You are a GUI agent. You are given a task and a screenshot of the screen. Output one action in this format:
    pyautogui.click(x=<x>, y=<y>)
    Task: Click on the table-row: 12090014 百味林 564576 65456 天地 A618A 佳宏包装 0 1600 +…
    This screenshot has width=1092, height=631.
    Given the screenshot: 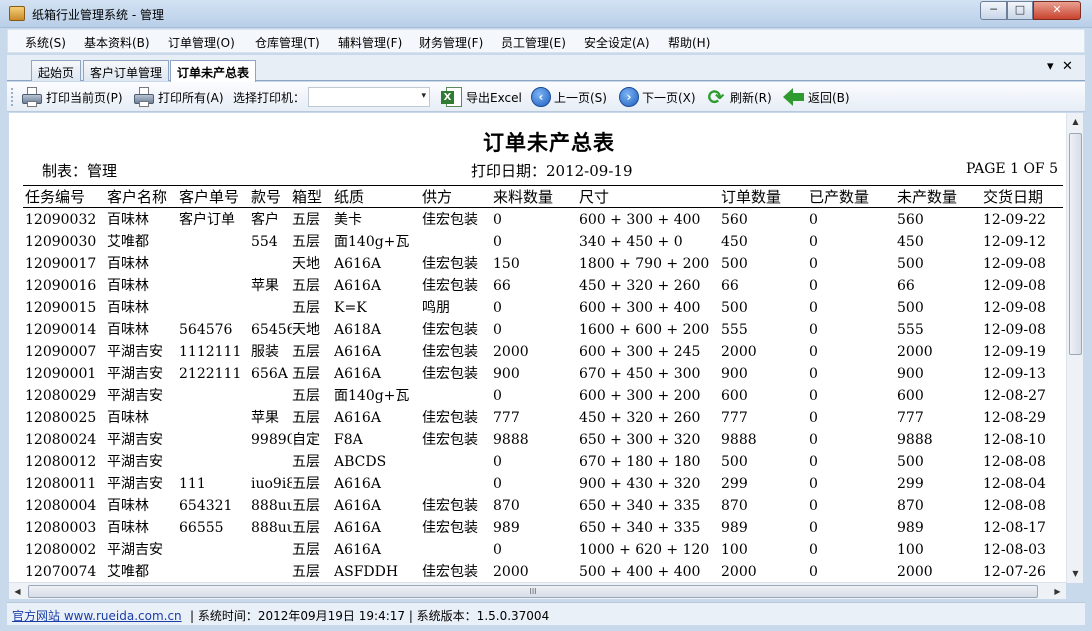 What is the action you would take?
    pyautogui.click(x=537, y=330)
    